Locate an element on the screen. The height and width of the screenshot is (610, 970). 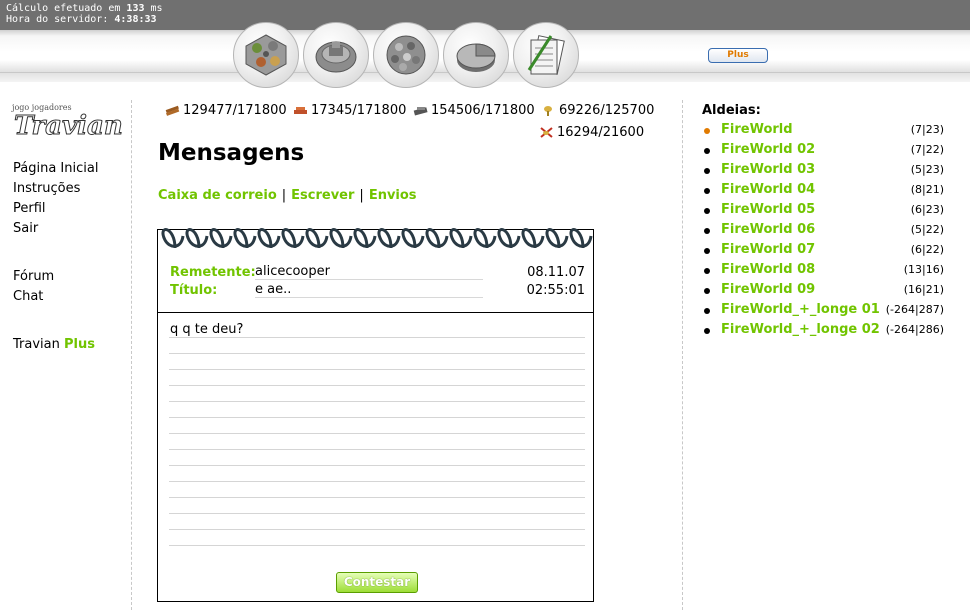
village-overview-icon is located at coordinates (266, 55).